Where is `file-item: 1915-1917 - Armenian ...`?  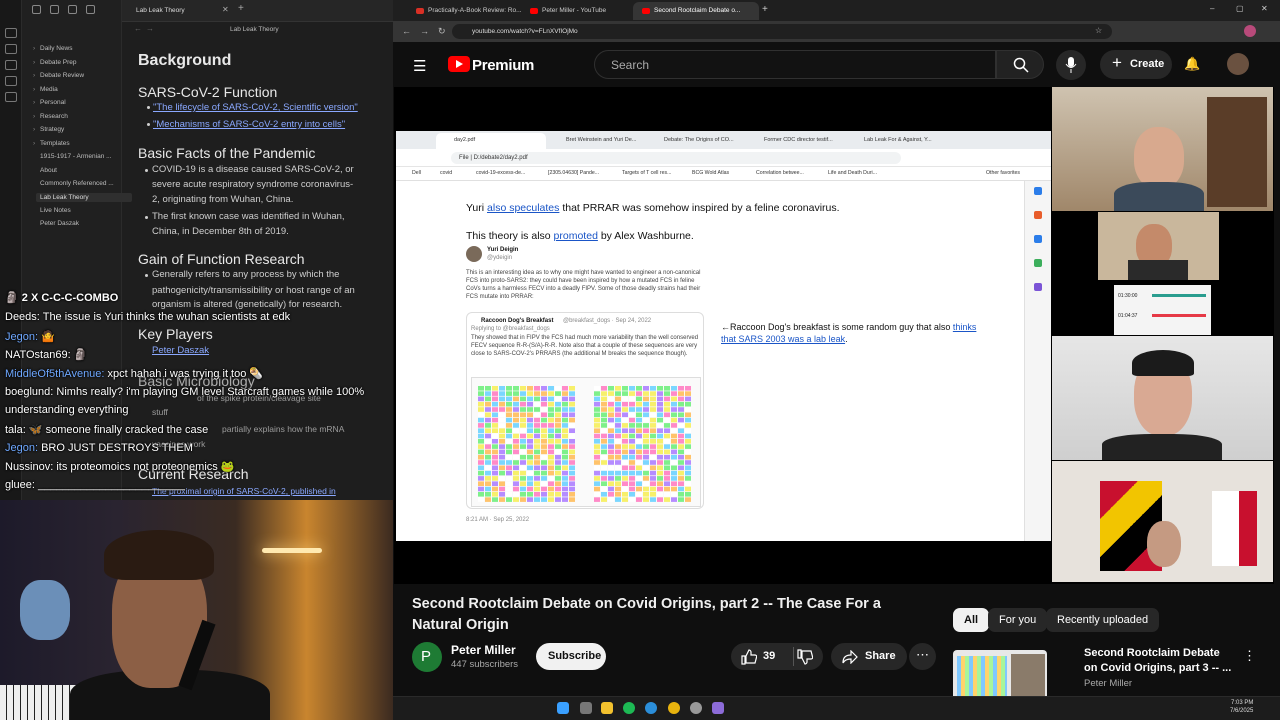
file-item: 1915-1917 - Armenian ... is located at coordinates (76, 156).